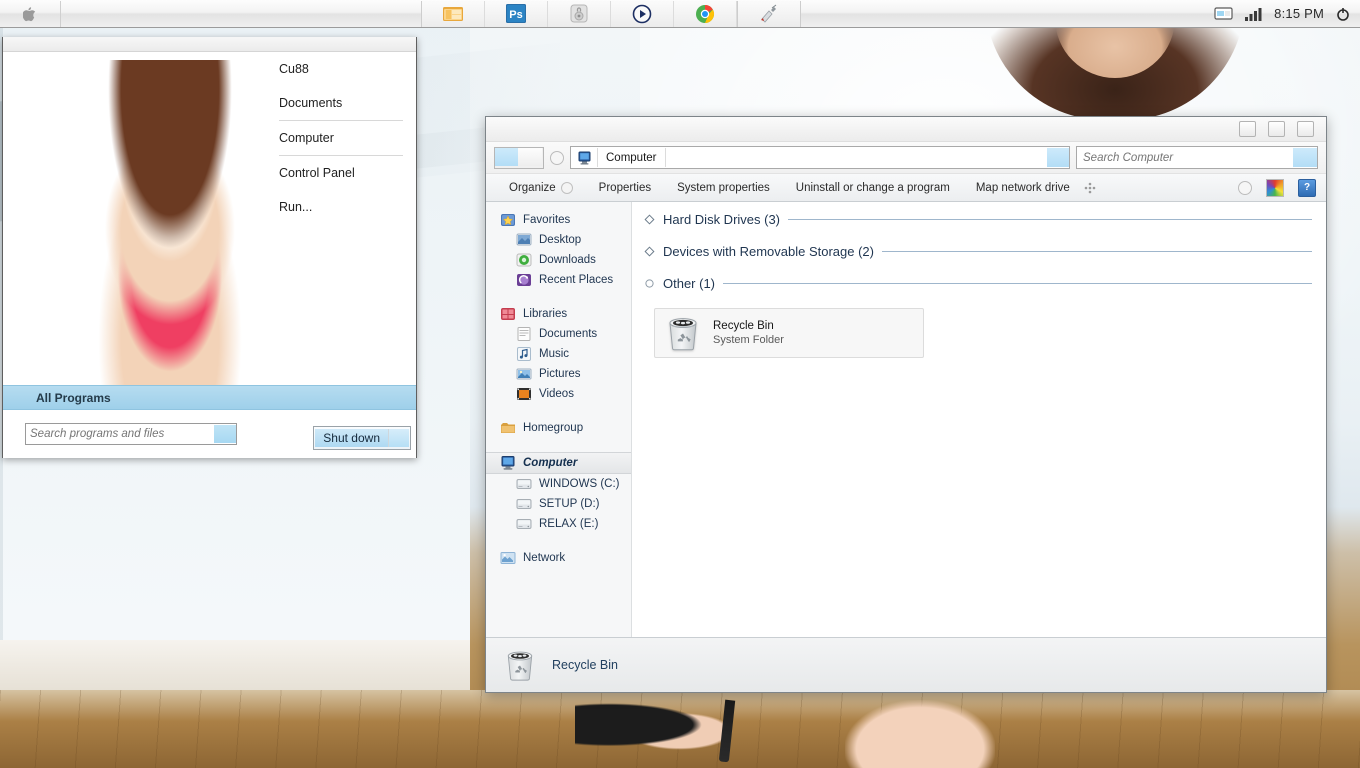 This screenshot has width=1360, height=768. What do you see at coordinates (120, 434) in the screenshot?
I see `start-menu-search-input` at bounding box center [120, 434].